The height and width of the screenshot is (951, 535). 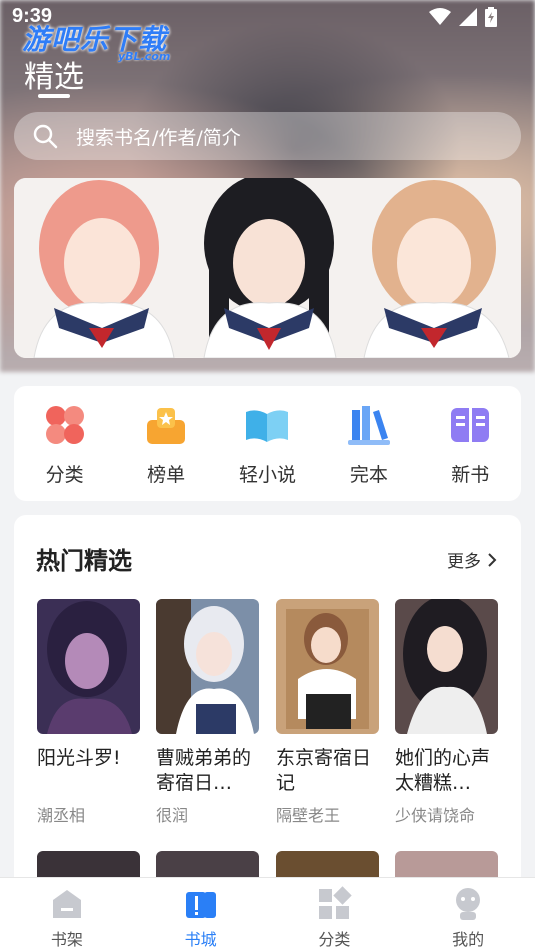 What do you see at coordinates (308, 815) in the screenshot?
I see `book-author: 隔壁老王` at bounding box center [308, 815].